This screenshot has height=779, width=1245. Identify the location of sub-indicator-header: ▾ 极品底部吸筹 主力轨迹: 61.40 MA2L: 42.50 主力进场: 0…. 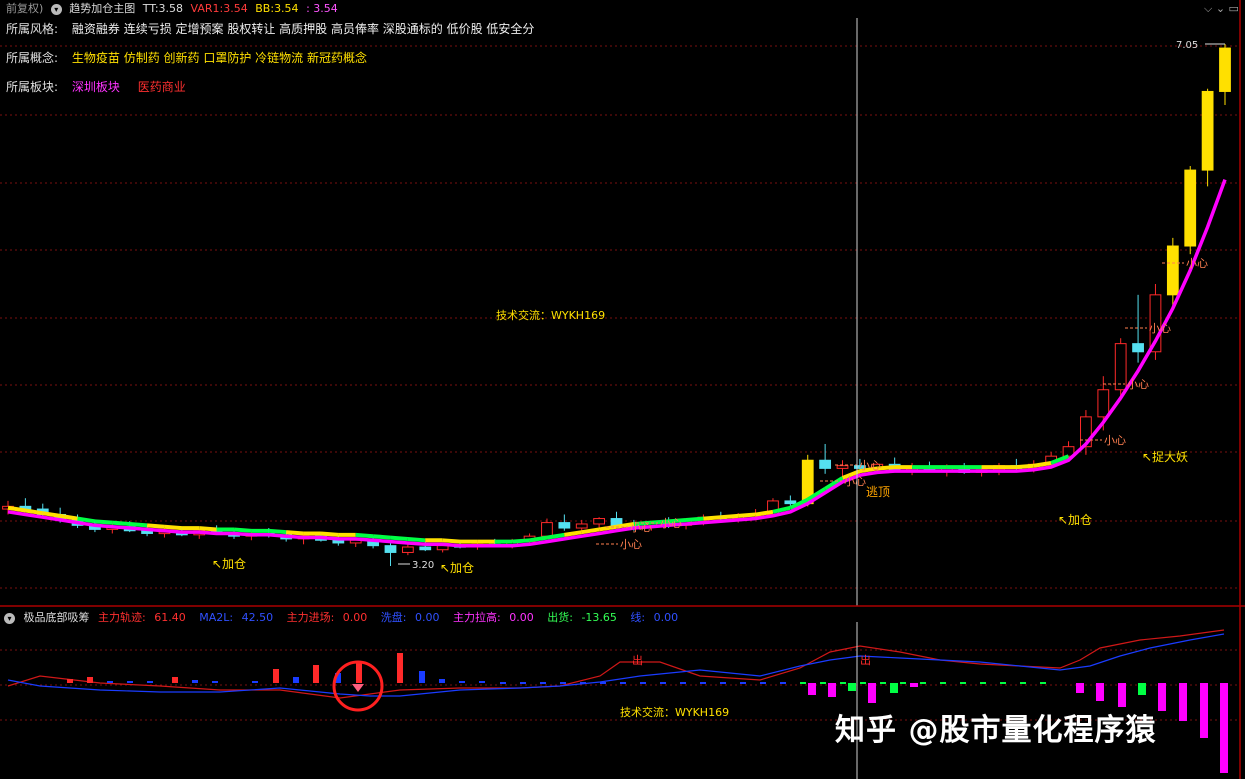
(346, 617).